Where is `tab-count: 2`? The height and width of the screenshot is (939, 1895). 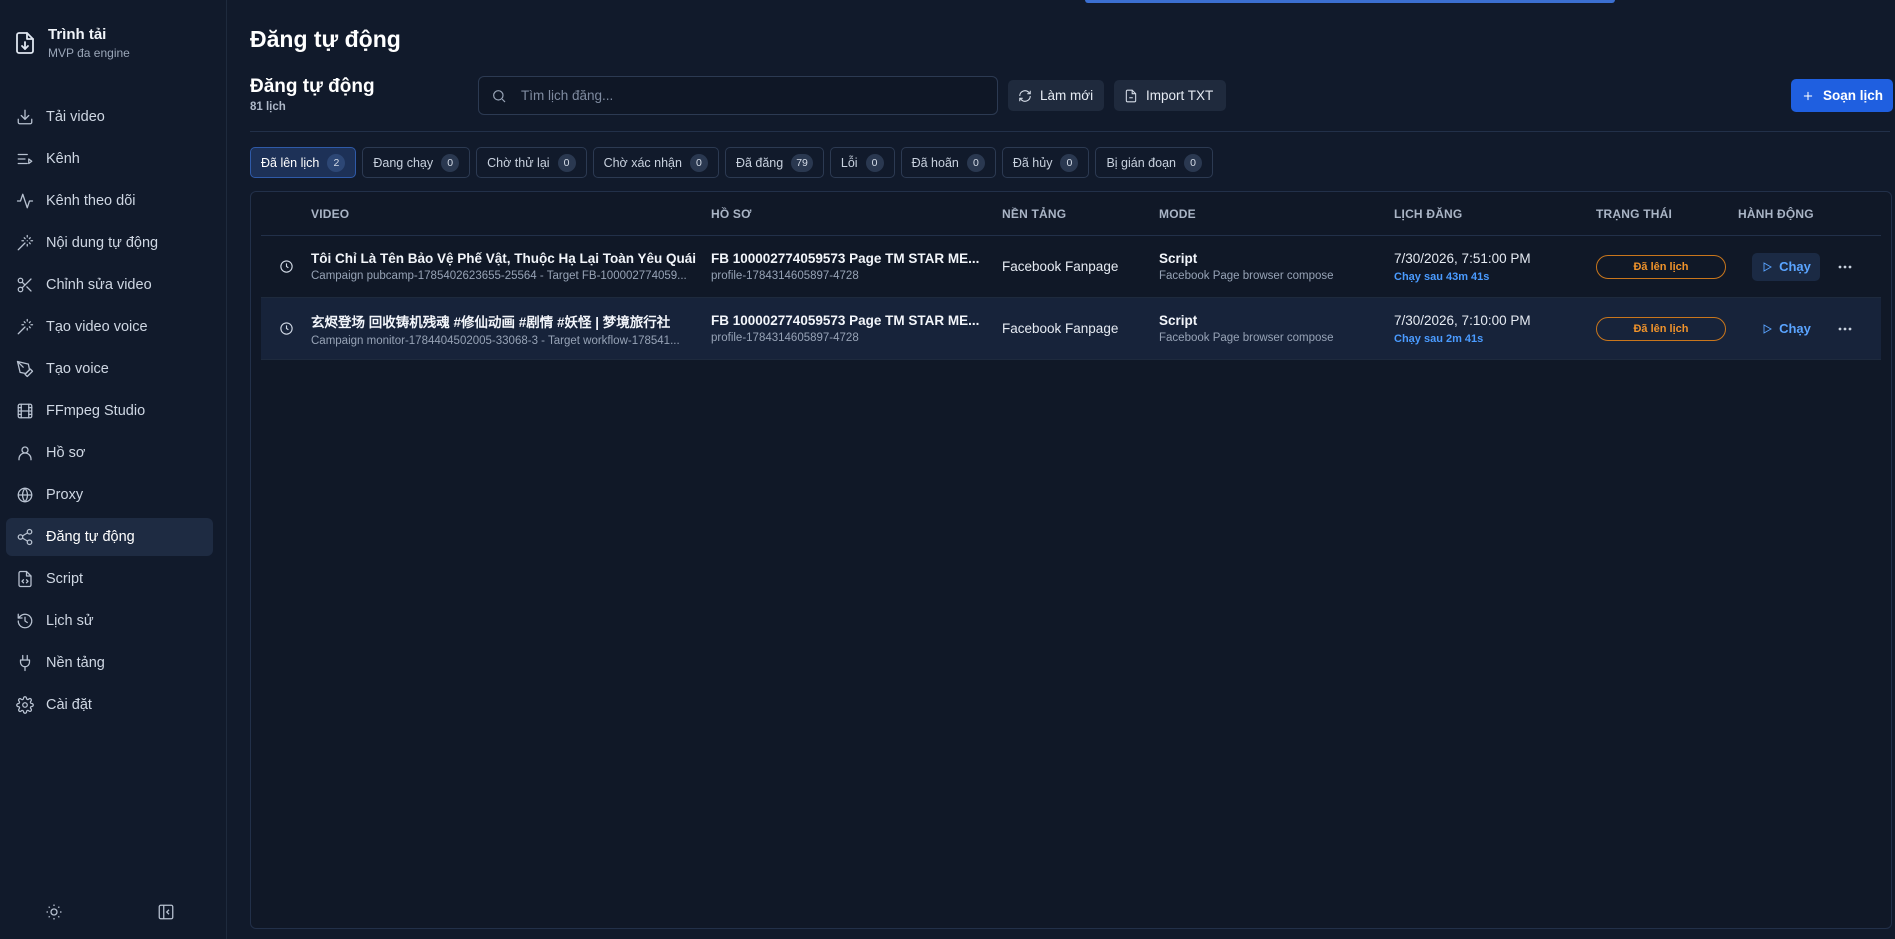
tab-count: 2 is located at coordinates (336, 162).